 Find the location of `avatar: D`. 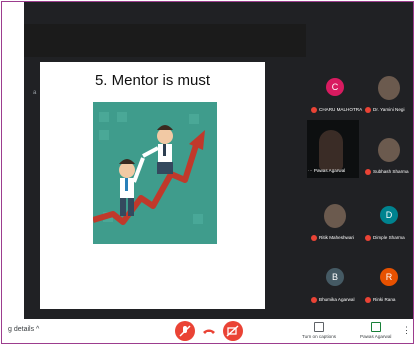

avatar: D is located at coordinates (389, 215).